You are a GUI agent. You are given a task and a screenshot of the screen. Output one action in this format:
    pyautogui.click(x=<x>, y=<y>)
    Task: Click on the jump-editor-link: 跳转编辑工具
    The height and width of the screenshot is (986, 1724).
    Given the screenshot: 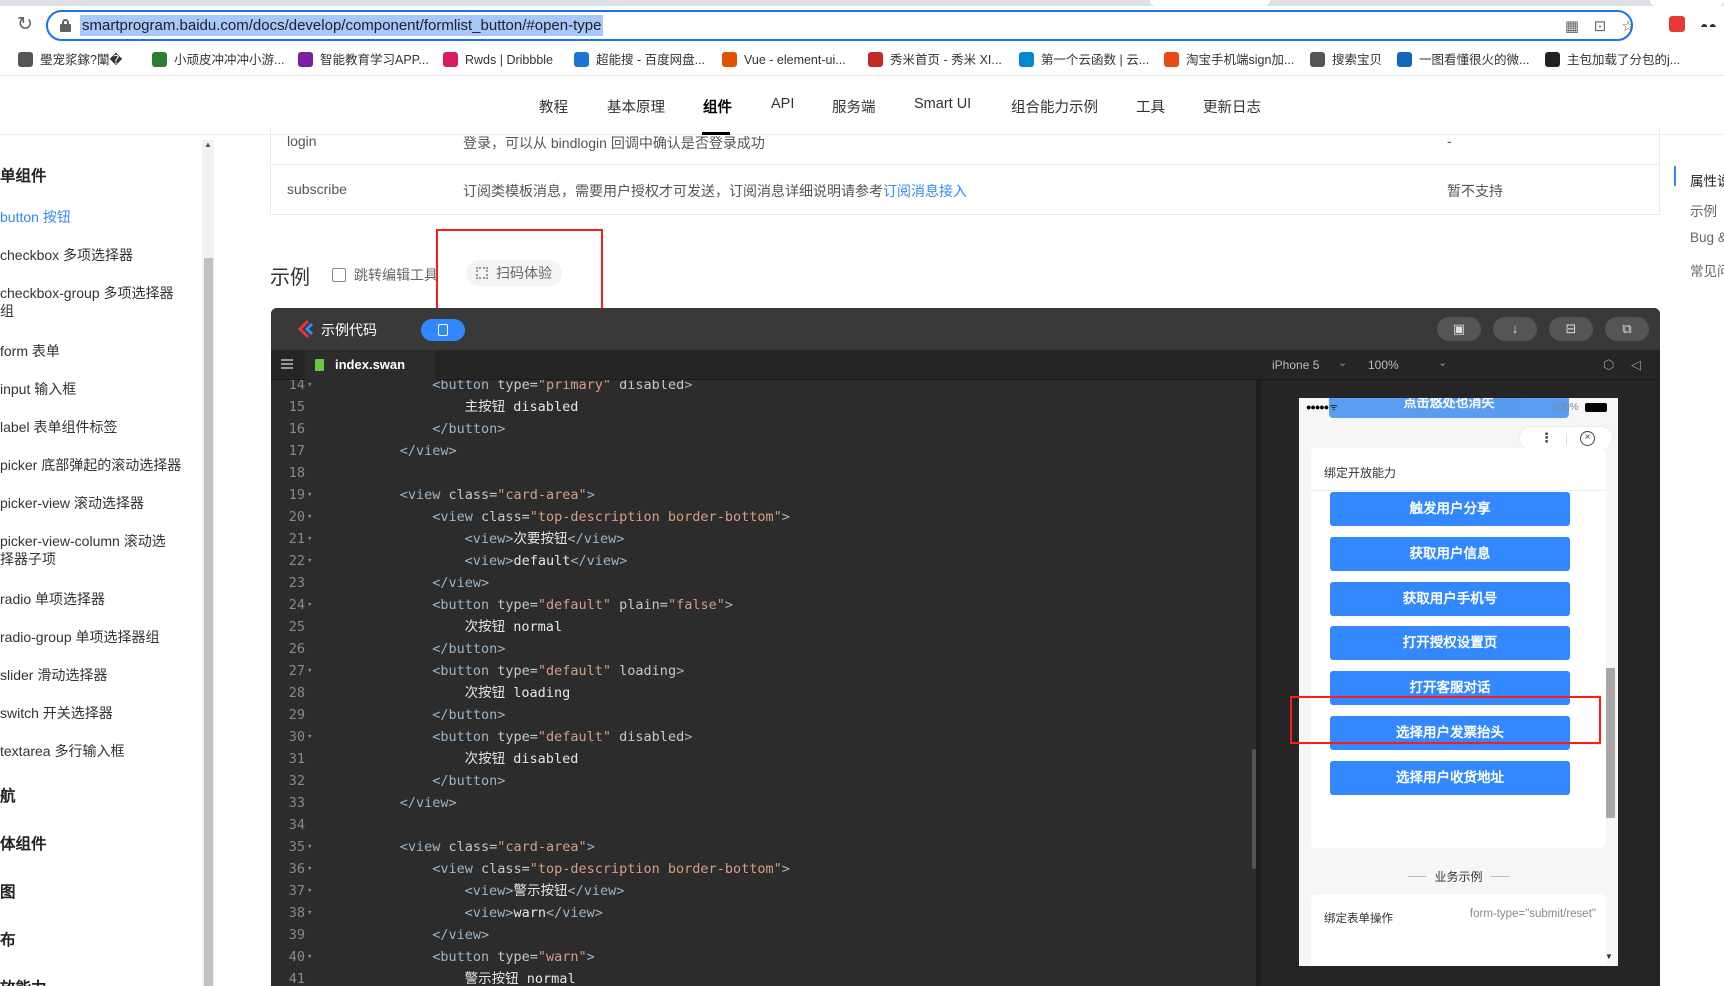 What is the action you would take?
    pyautogui.click(x=385, y=275)
    